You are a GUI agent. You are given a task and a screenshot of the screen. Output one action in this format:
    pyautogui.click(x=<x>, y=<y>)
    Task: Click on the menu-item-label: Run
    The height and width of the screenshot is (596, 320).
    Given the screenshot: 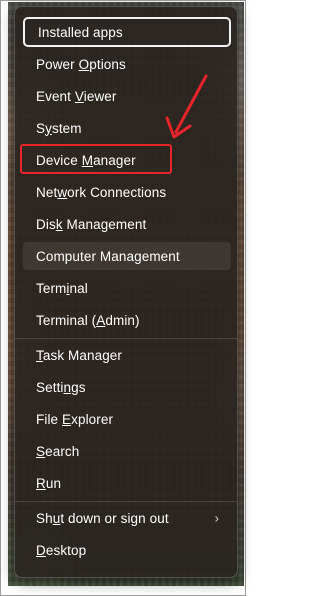 What is the action you would take?
    pyautogui.click(x=49, y=483)
    